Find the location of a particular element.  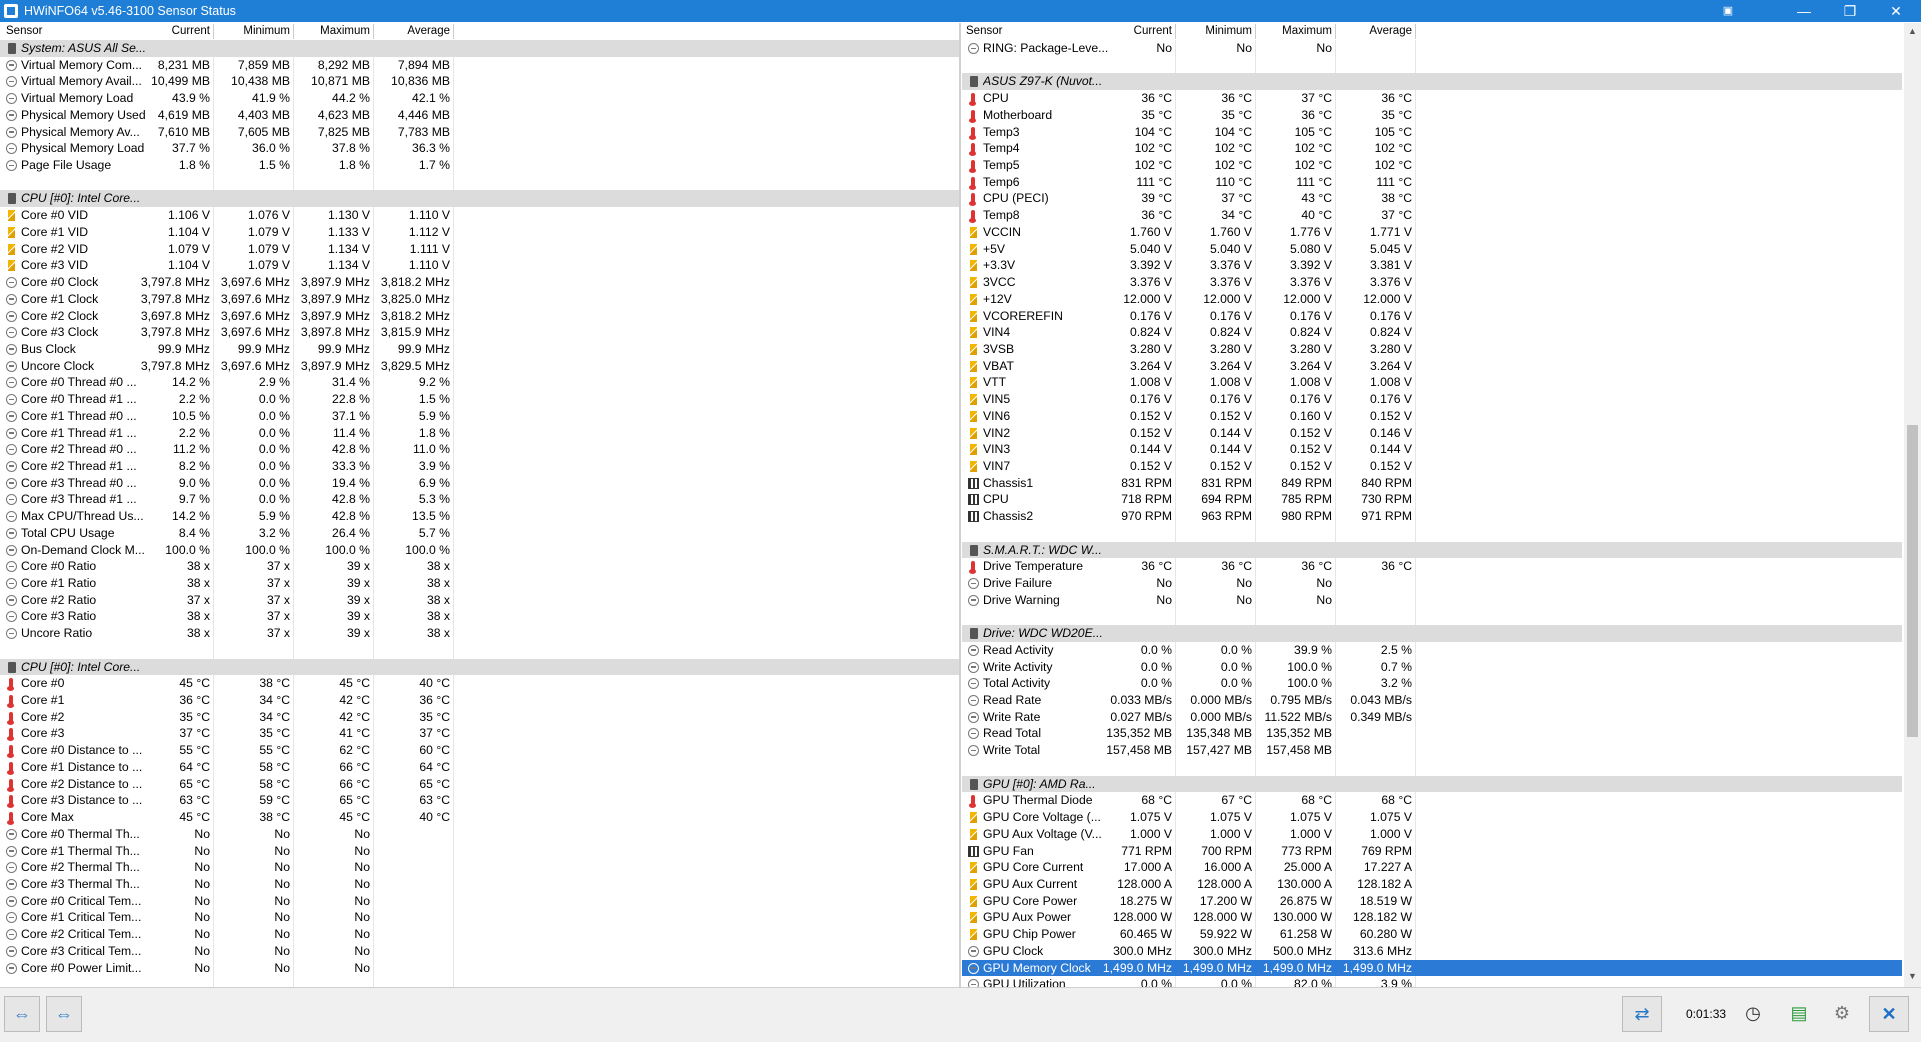

close-button: ✕ is located at coordinates (1896, 11).